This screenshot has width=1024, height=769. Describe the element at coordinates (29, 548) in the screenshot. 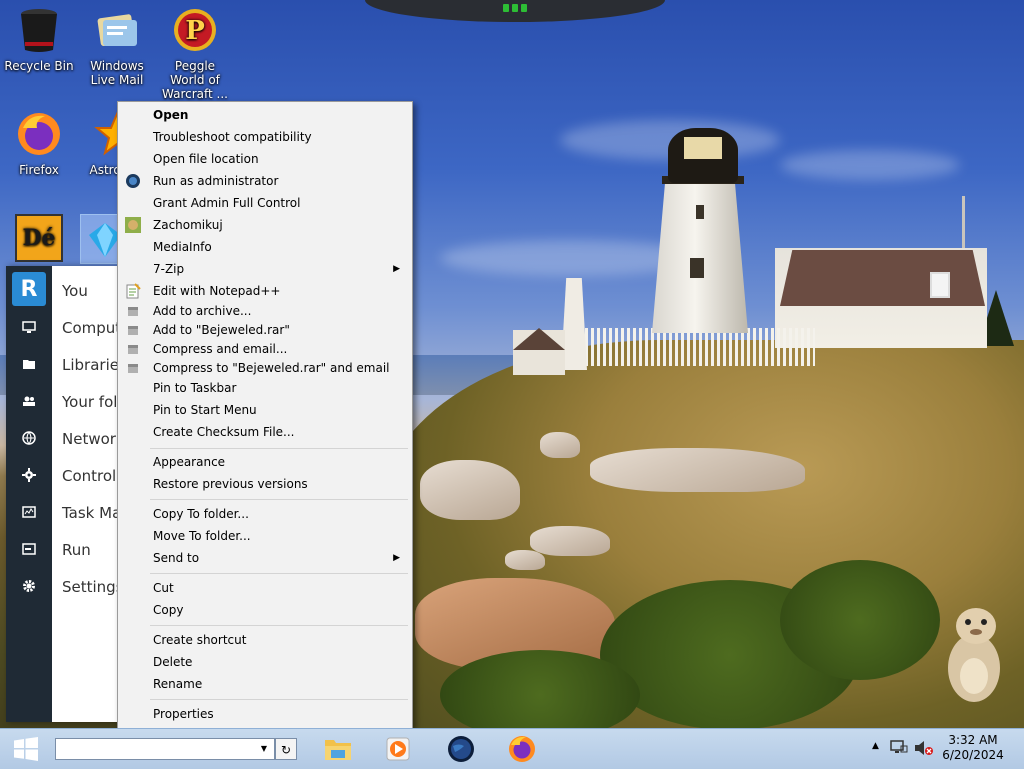

I see `run-icon` at that location.